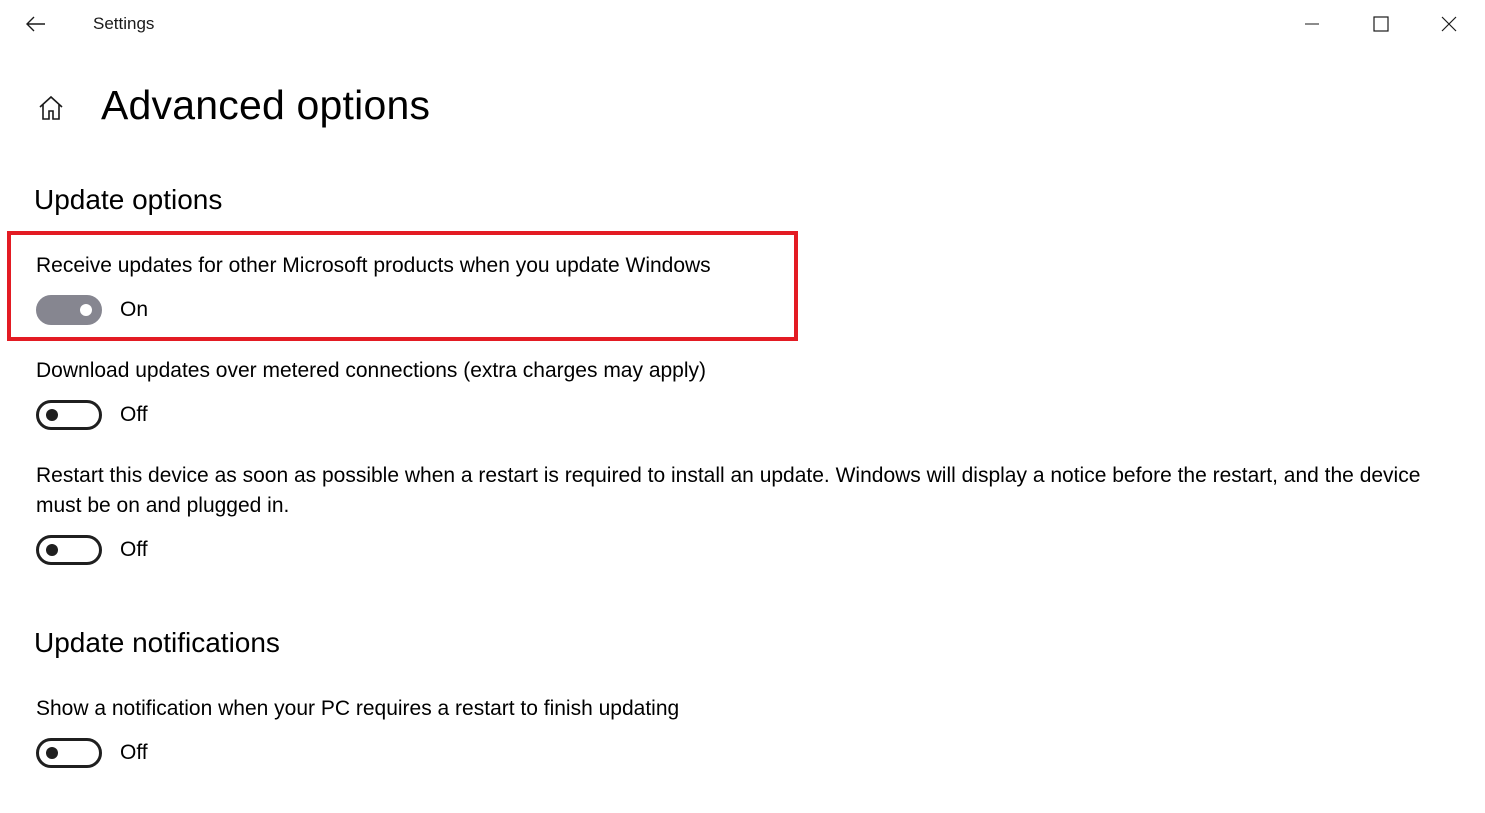  What do you see at coordinates (742, 25) in the screenshot?
I see `title-bar: Settings` at bounding box center [742, 25].